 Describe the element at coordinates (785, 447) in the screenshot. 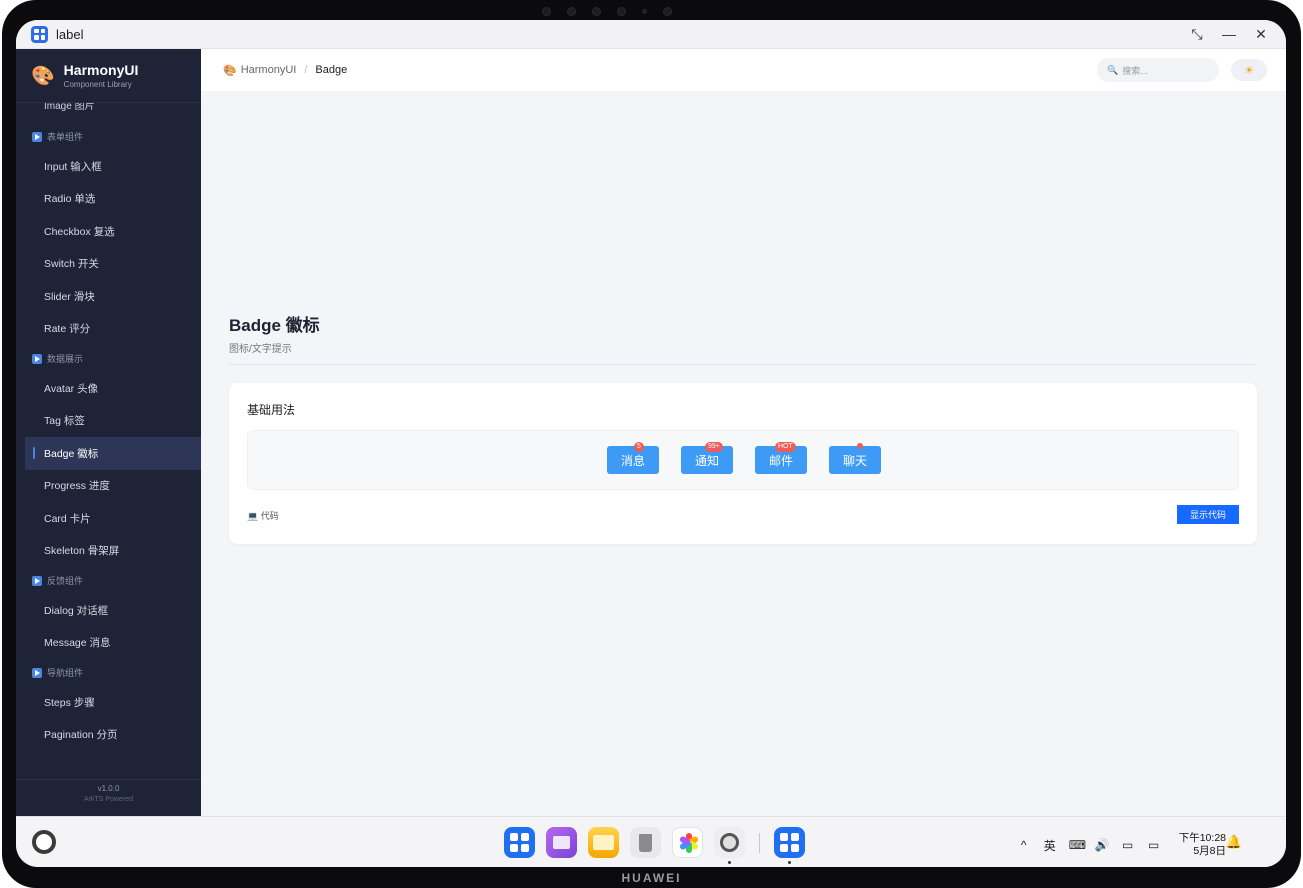

I see `hot-badge: HOT` at that location.